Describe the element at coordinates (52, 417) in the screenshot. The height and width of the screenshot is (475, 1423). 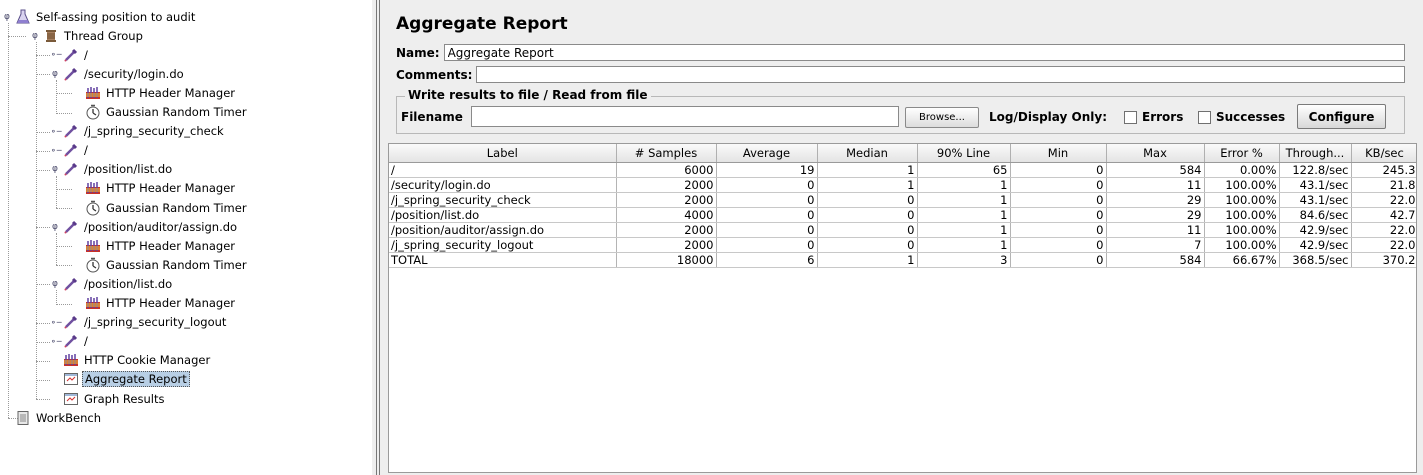
I see `tree-item: WorkBench` at that location.